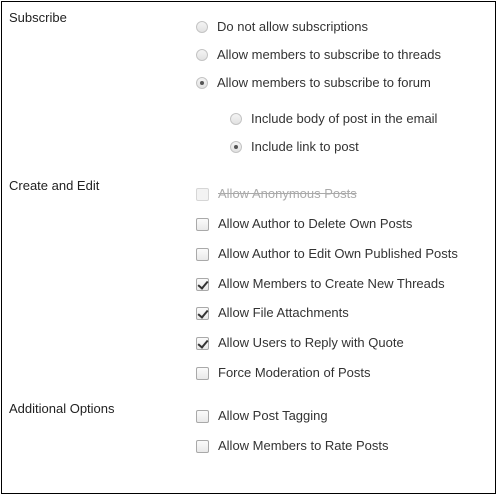  I want to click on checkbox-label: Allow Users to Reply with Quote, so click(311, 342).